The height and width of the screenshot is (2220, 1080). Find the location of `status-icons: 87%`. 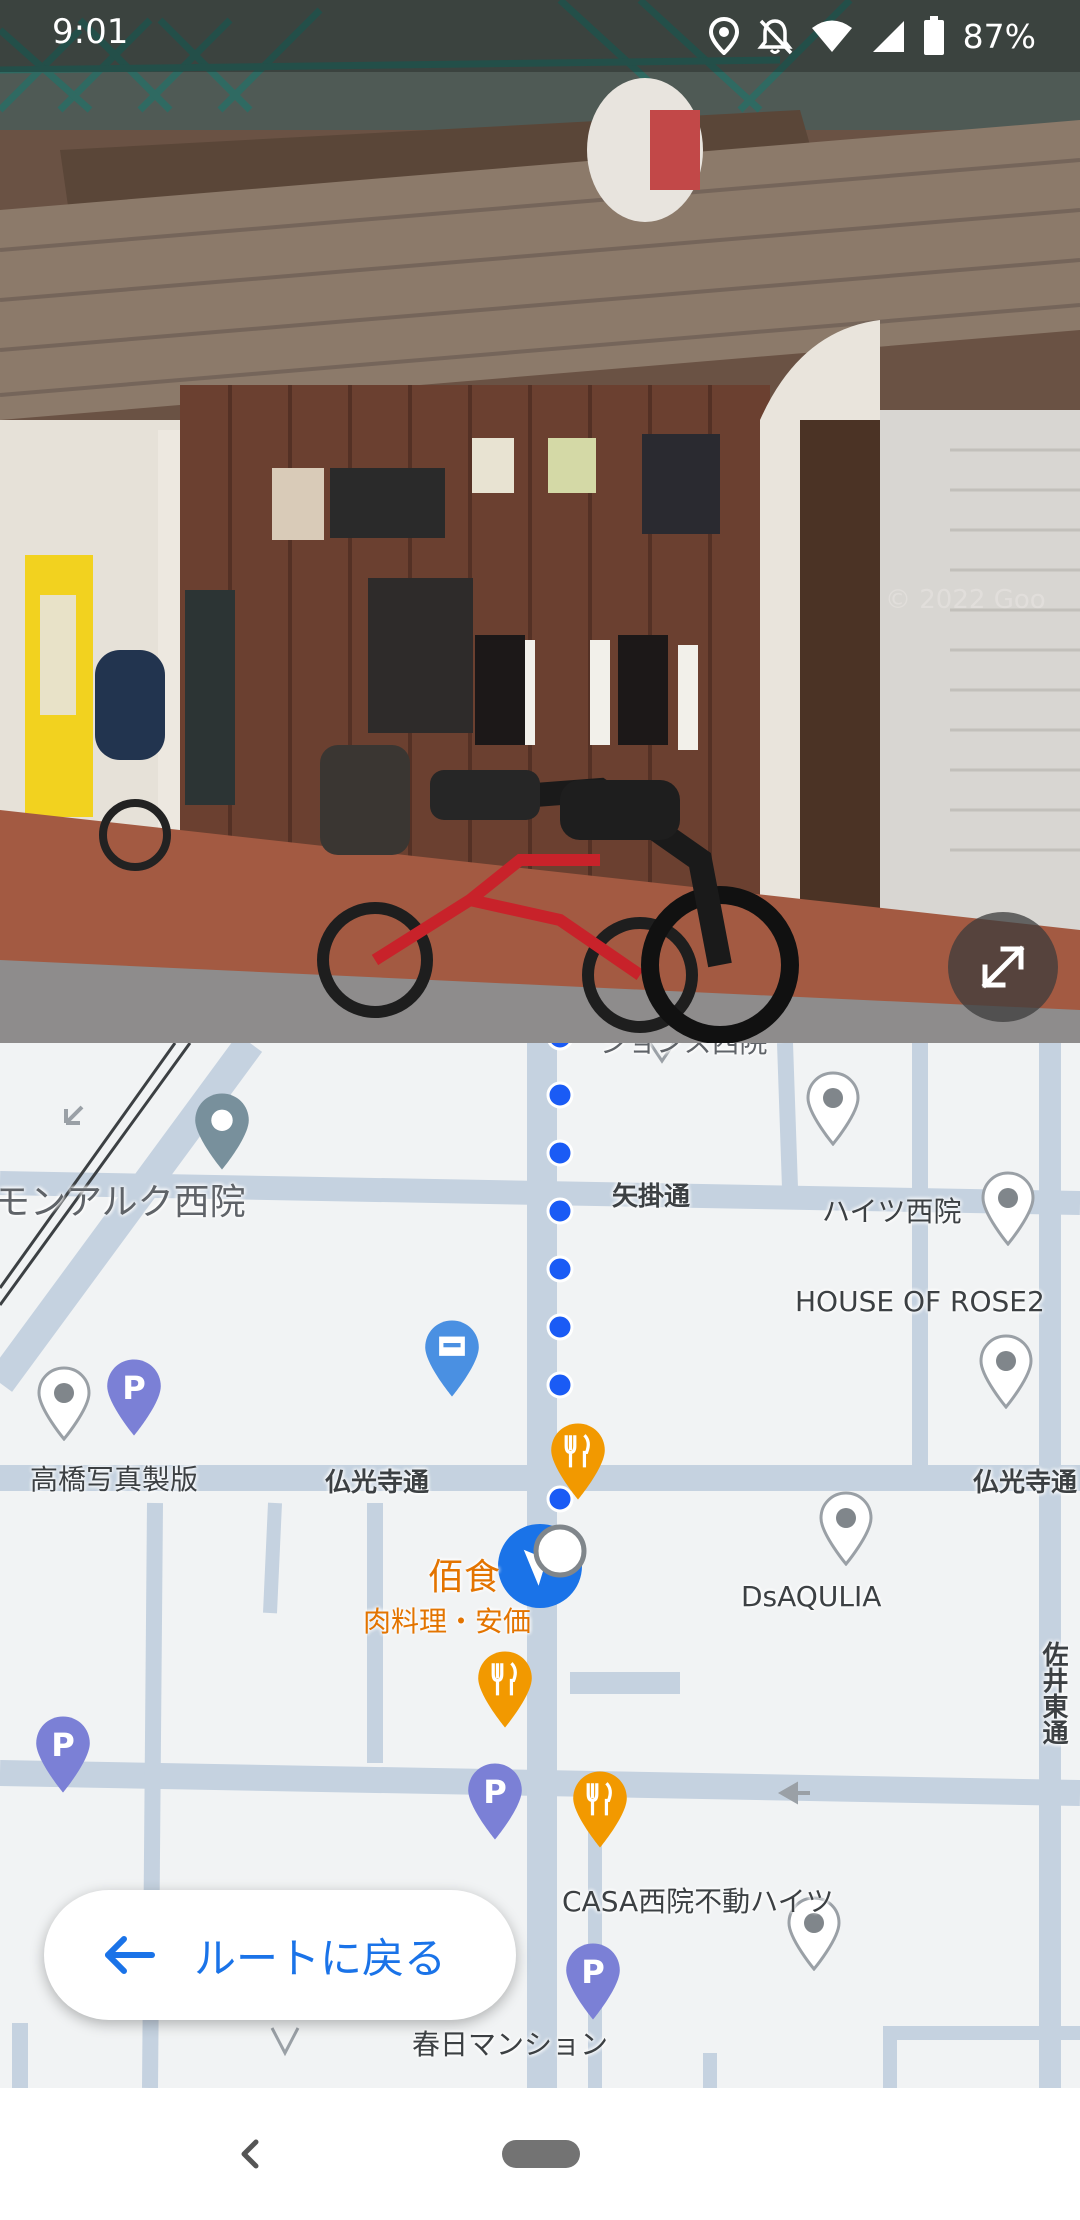

status-icons: 87% is located at coordinates (872, 36).